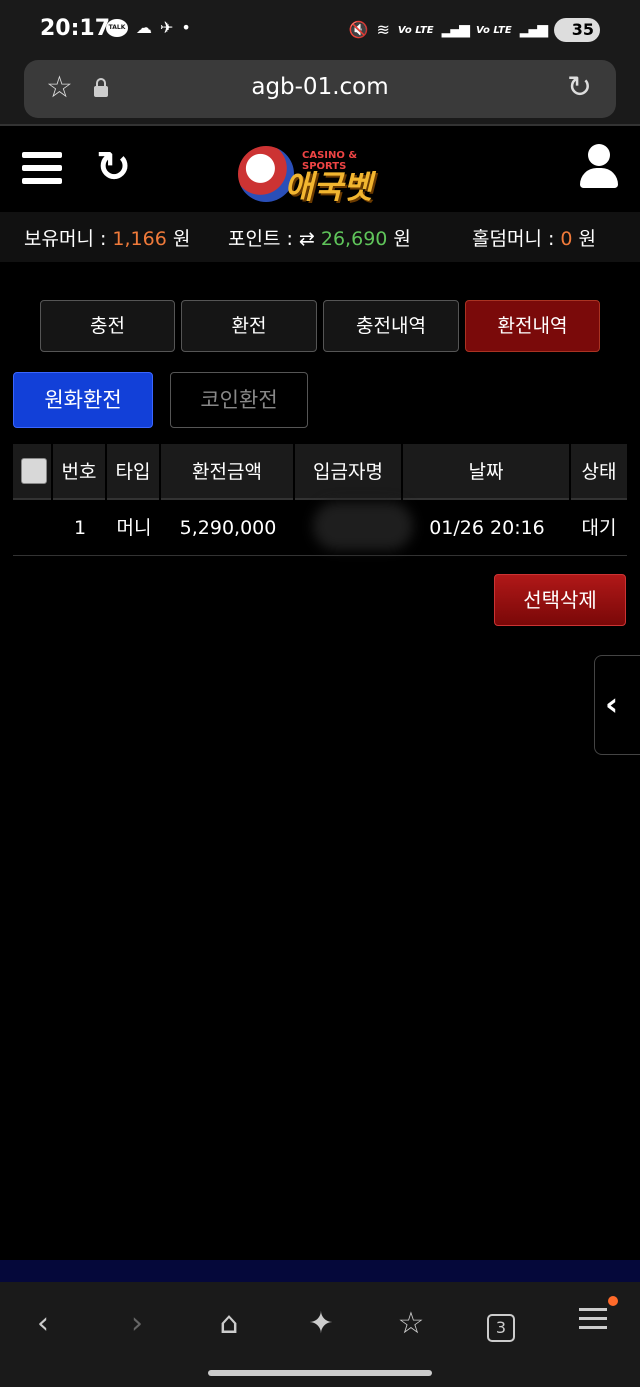  I want to click on points-value: 26,690, so click(351, 239).